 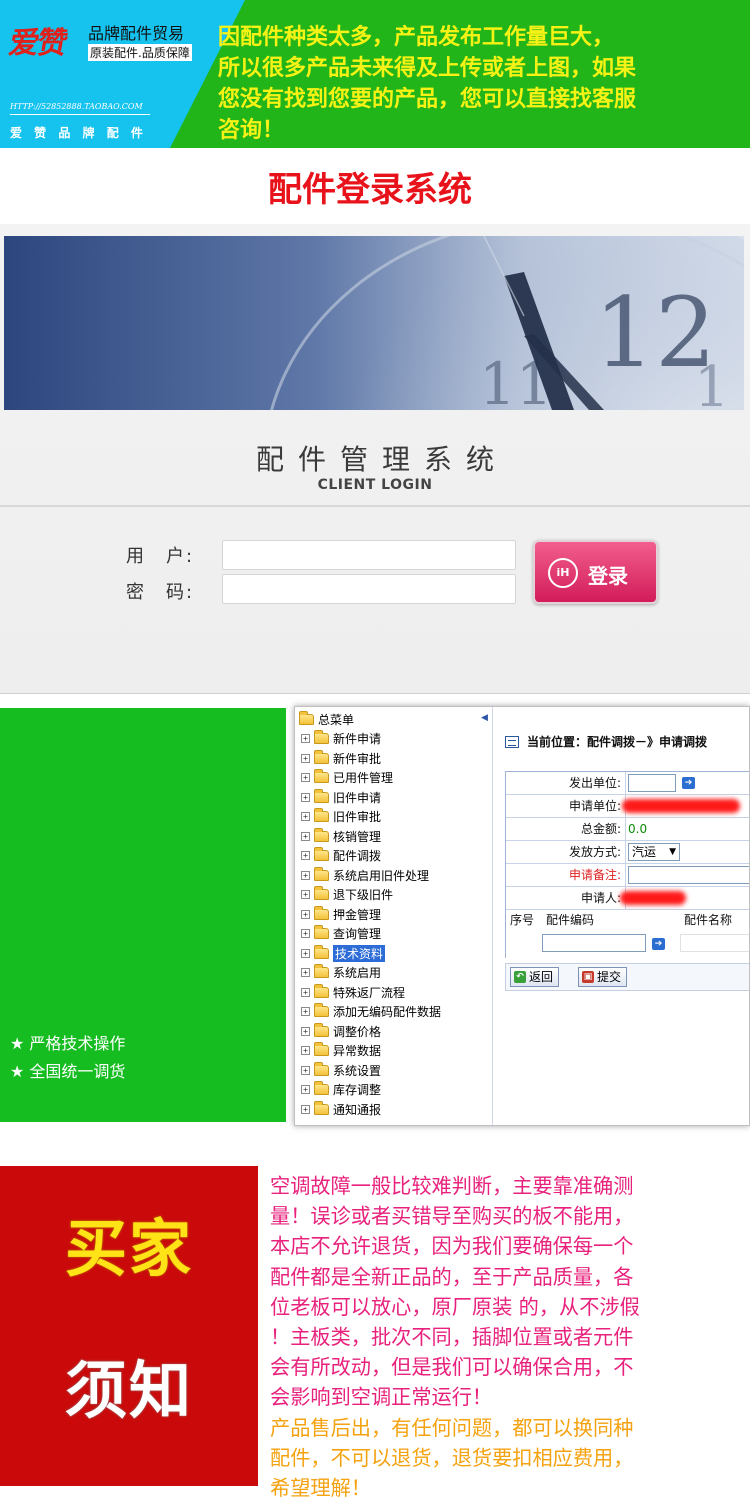 I want to click on tree-item: + 旧件审批, so click(x=371, y=817).